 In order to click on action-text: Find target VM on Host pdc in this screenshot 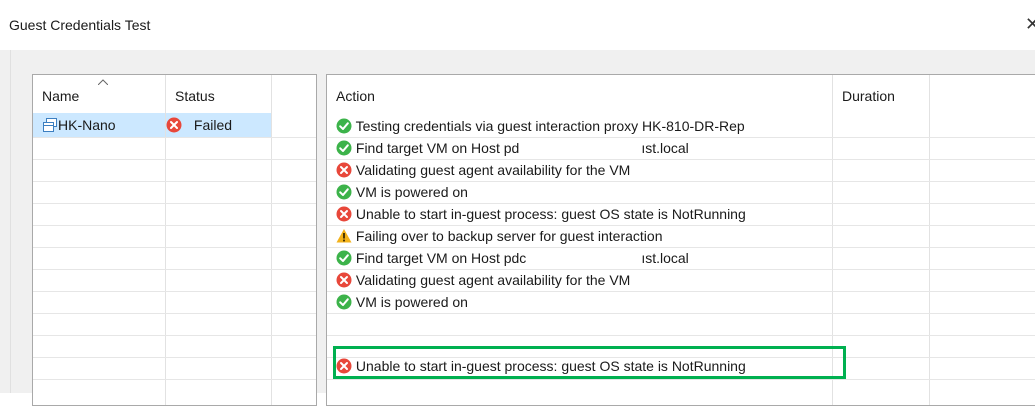, I will do `click(441, 258)`.